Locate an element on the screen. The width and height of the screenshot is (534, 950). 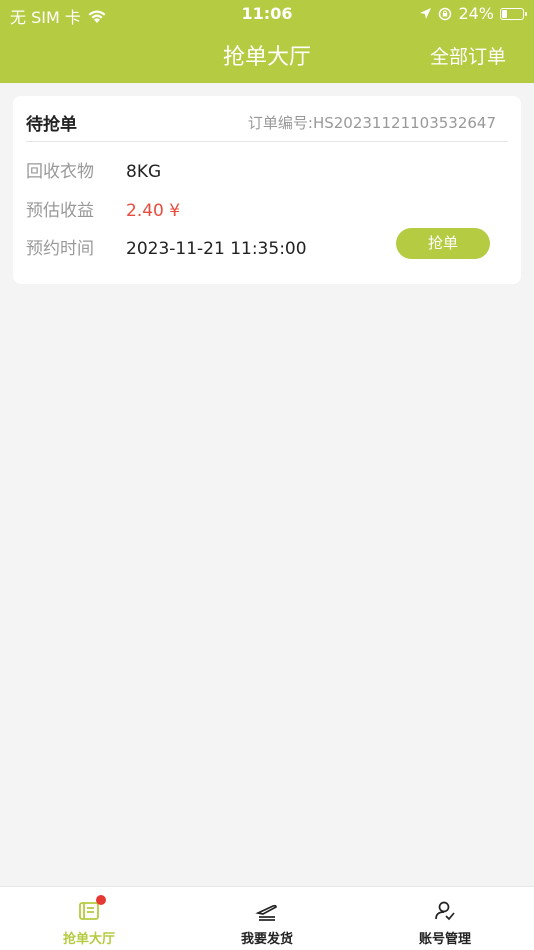
row-clothes: 回收衣物 8KG is located at coordinates (93, 169).